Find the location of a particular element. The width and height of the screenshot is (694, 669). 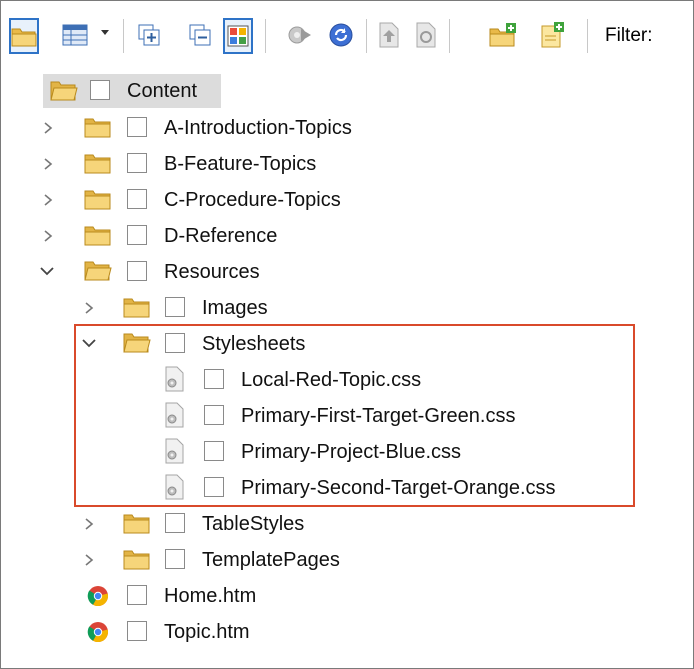

new-file-button is located at coordinates (552, 35).